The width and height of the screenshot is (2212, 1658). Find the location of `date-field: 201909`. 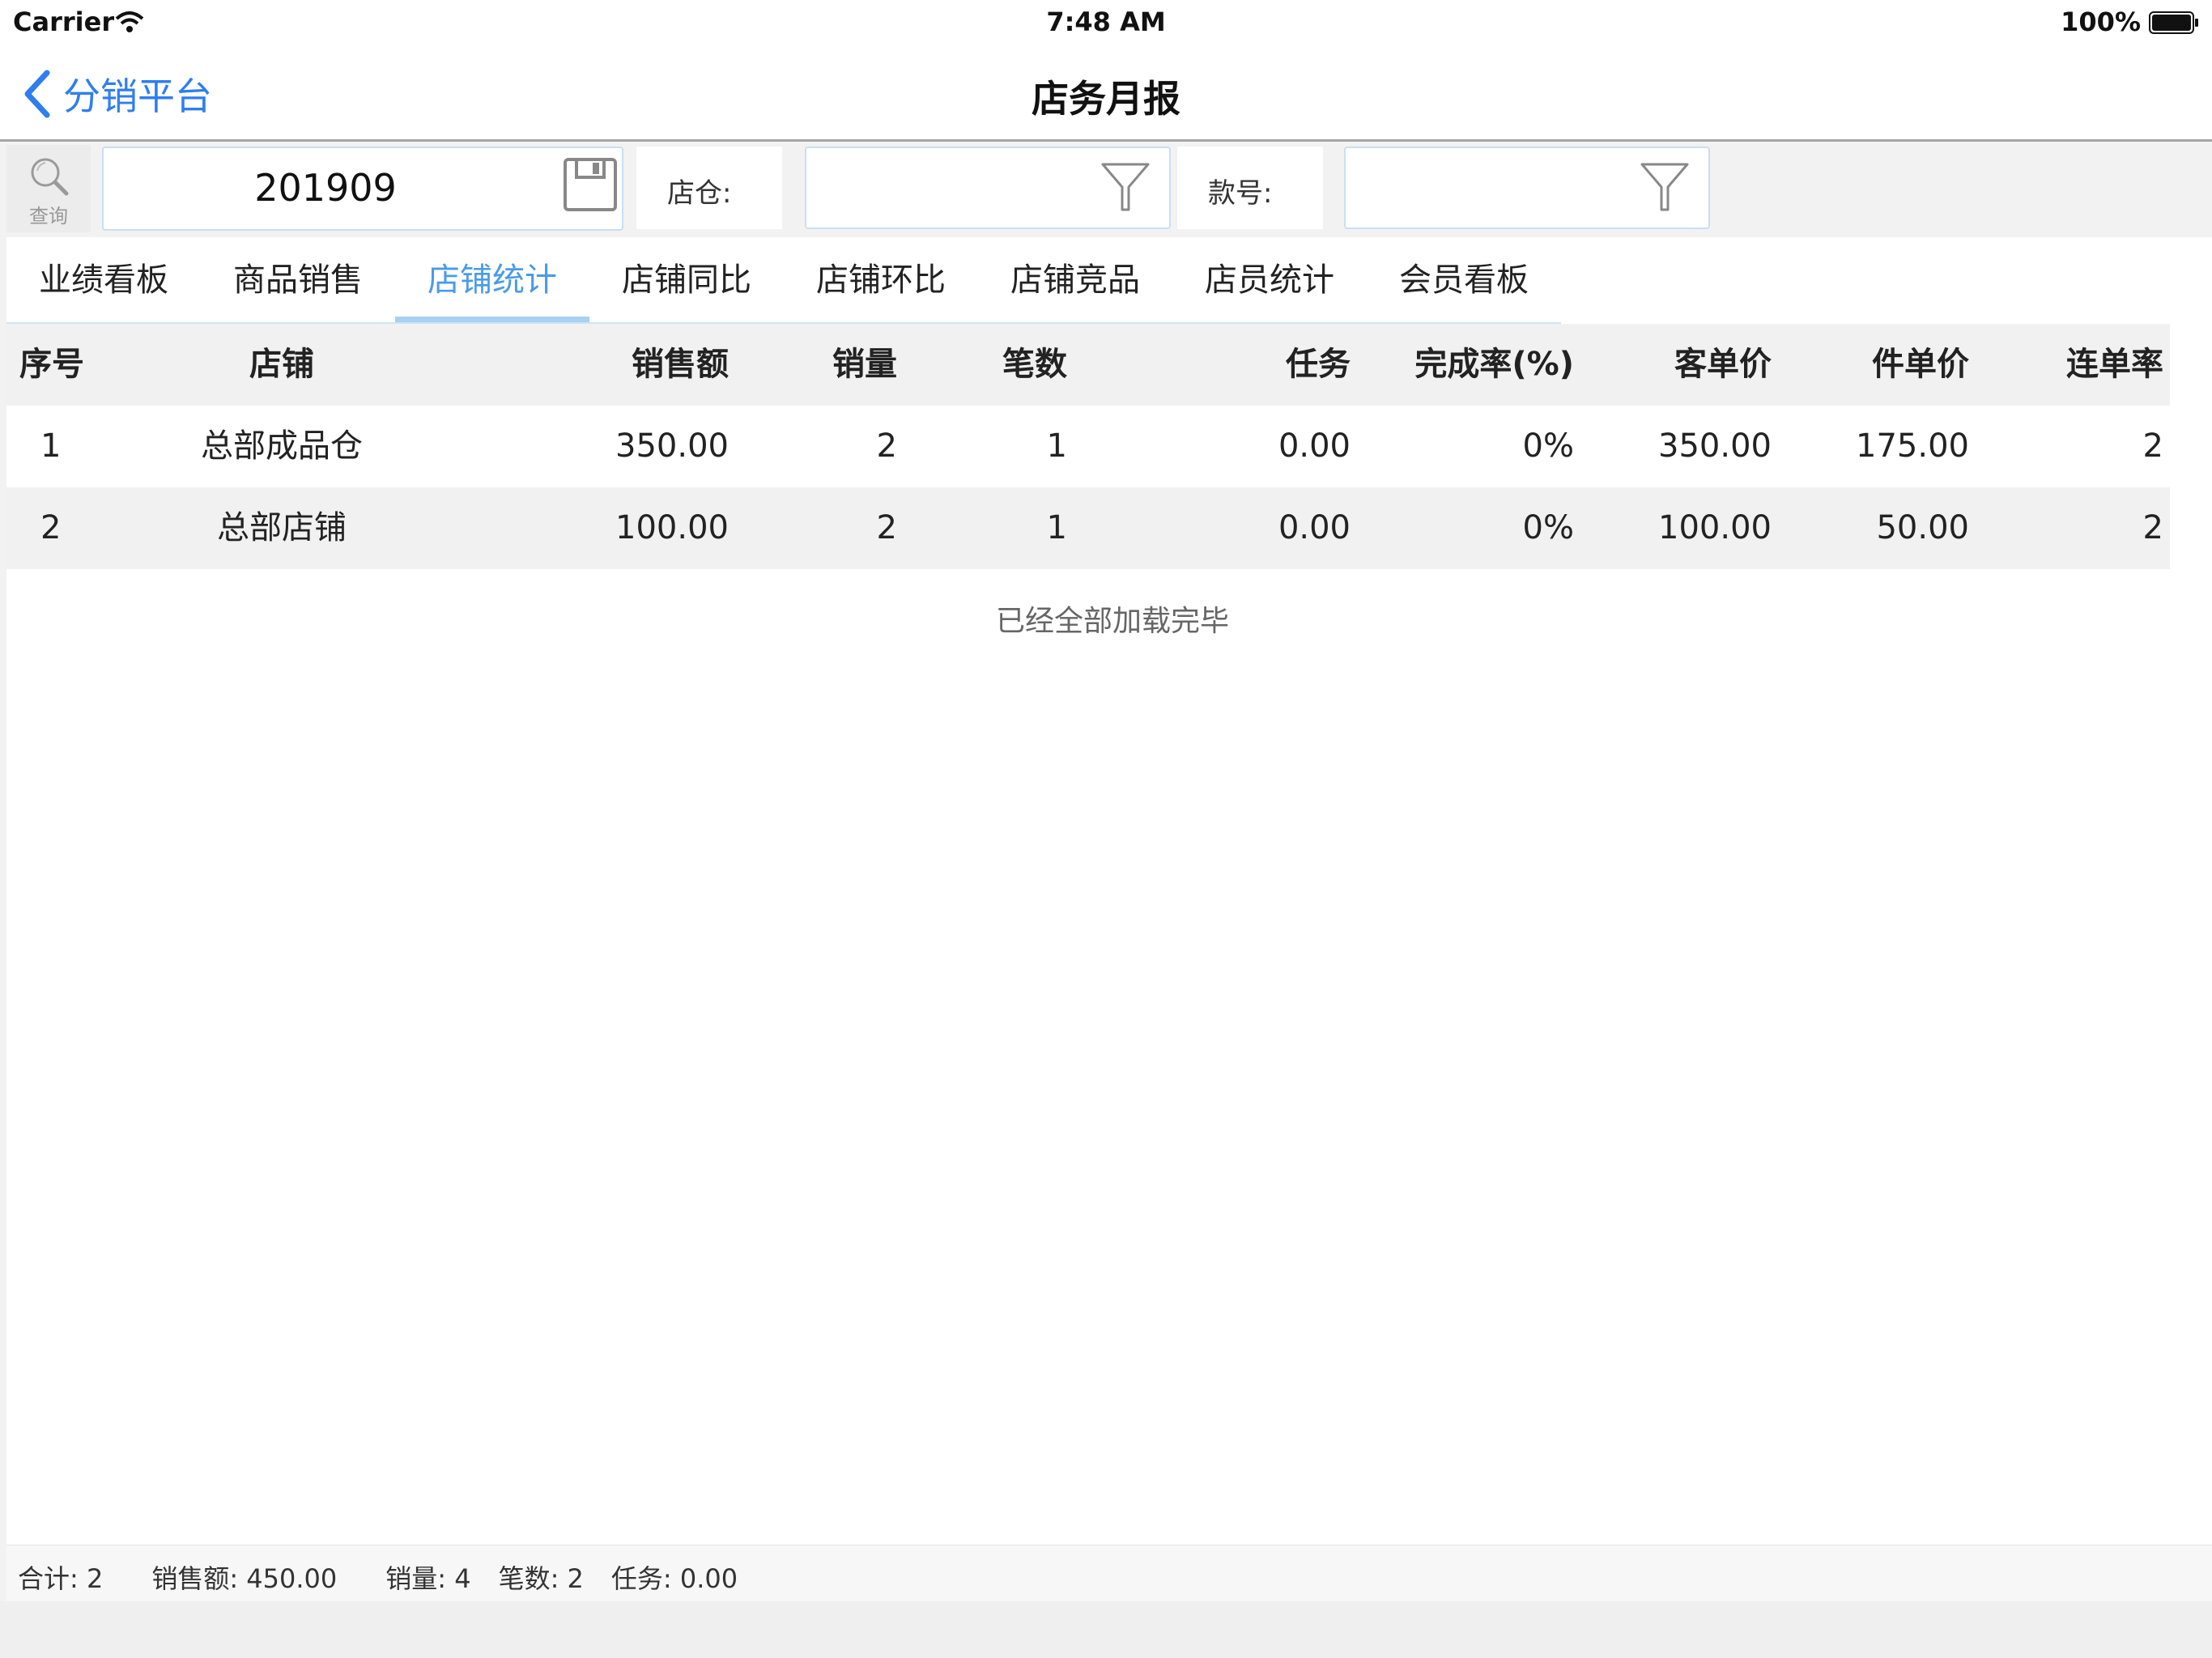

date-field: 201909 is located at coordinates (362, 189).